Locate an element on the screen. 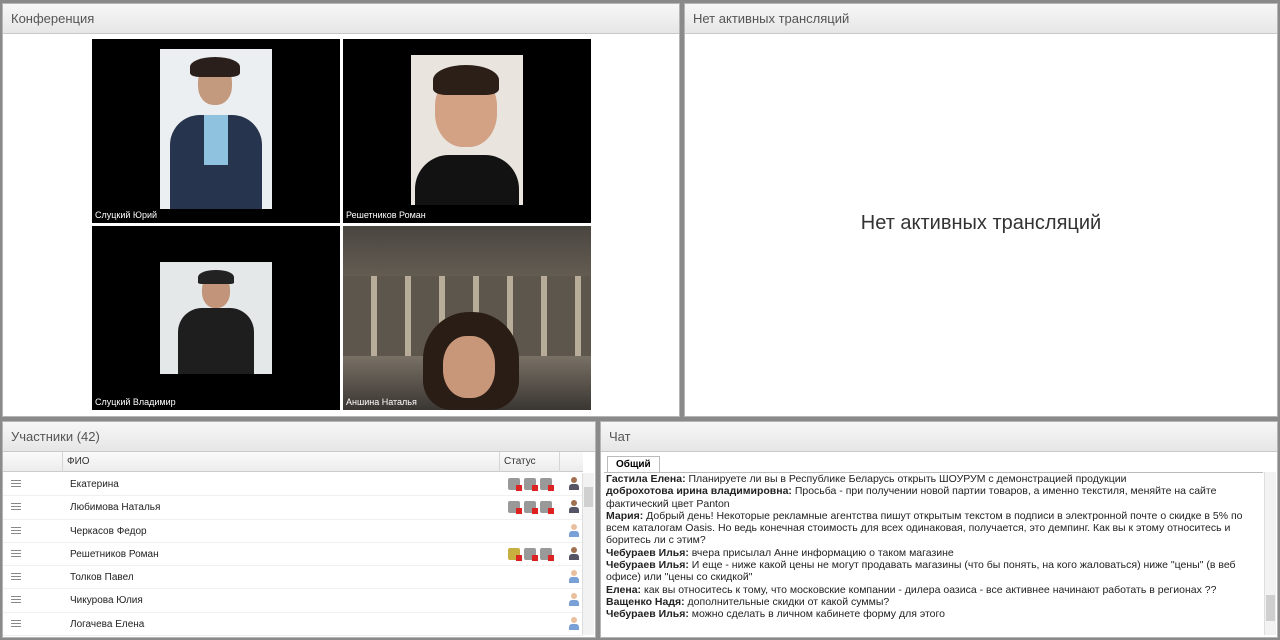 The width and height of the screenshot is (1280, 640). table-row: Чикурова Юлия is located at coordinates (293, 601).